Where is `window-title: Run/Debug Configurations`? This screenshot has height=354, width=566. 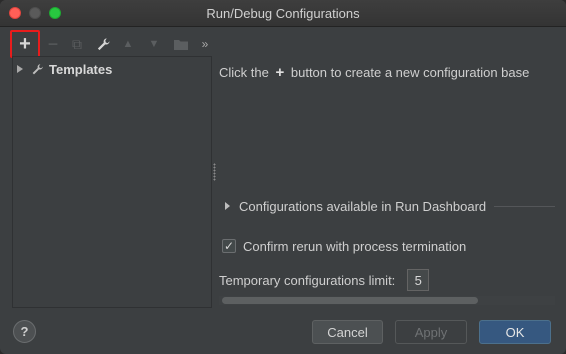
window-title: Run/Debug Configurations is located at coordinates (283, 13).